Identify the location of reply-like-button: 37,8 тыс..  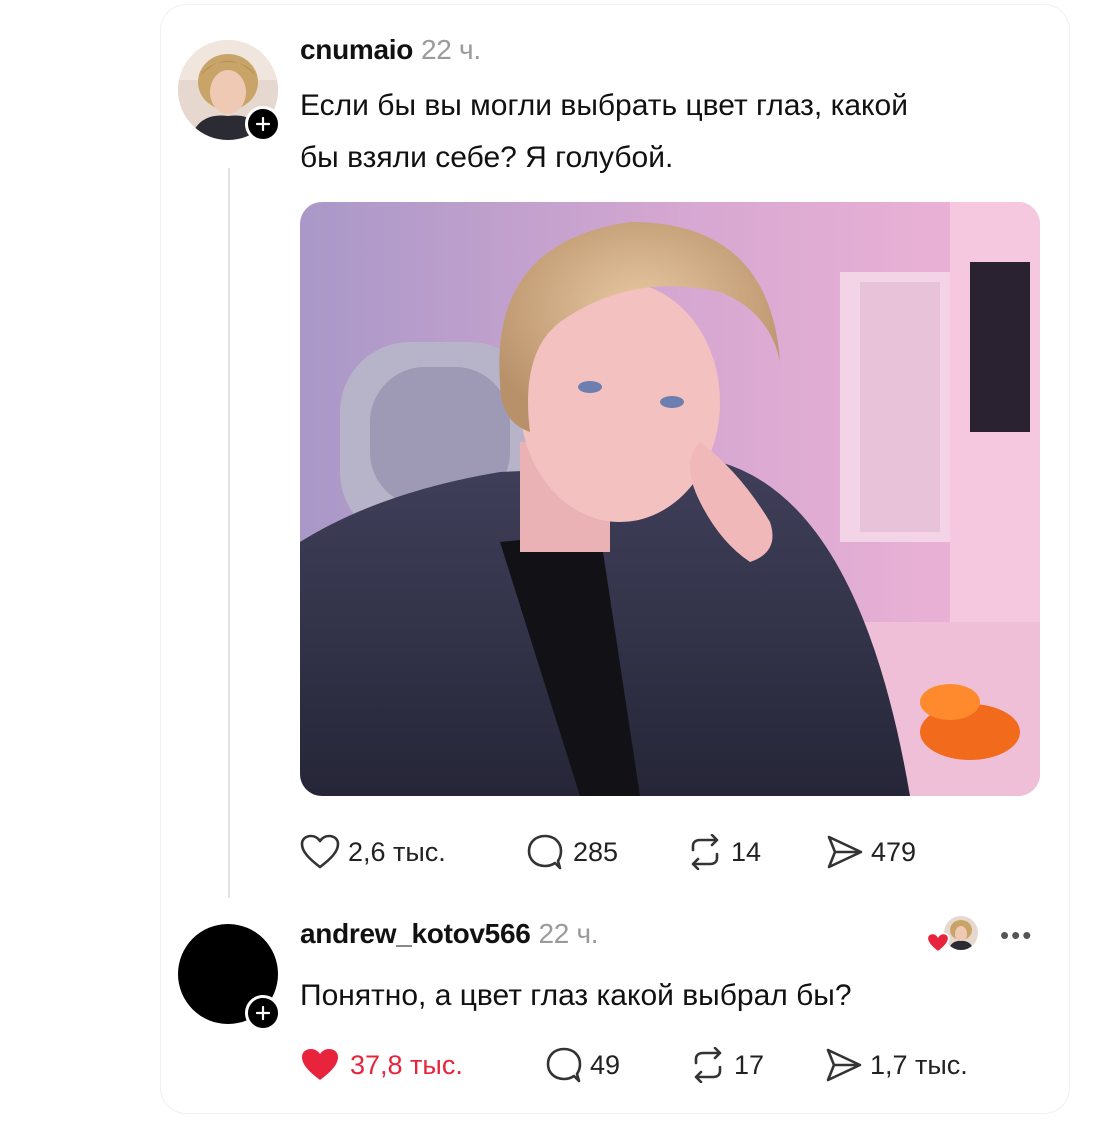
(422, 1065).